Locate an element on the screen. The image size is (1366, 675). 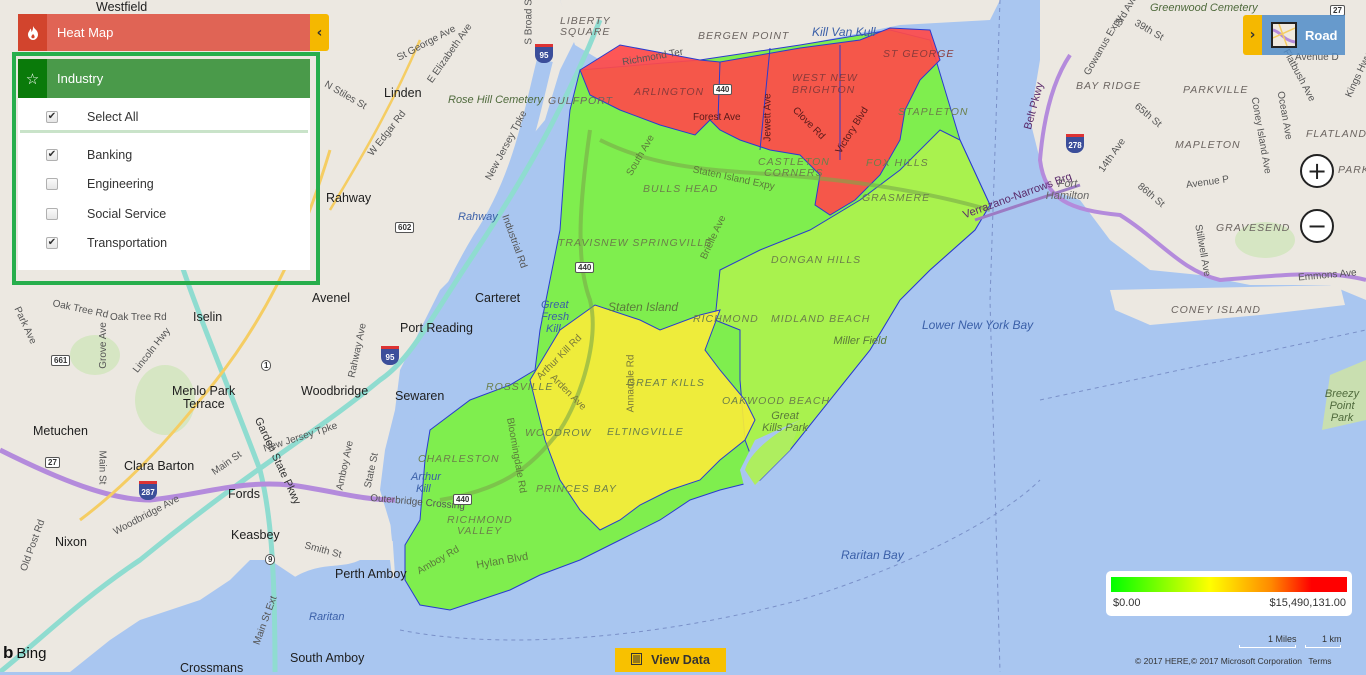
engineering-checkbox is located at coordinates (52, 184).